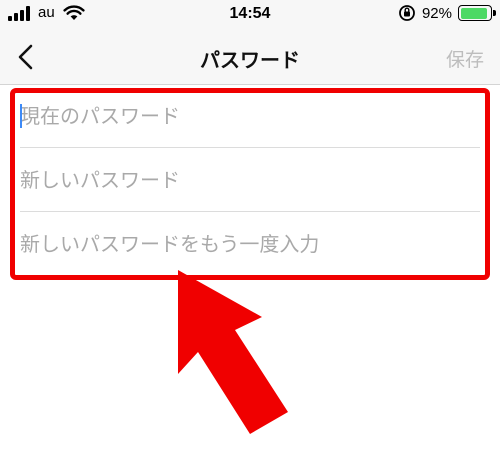  What do you see at coordinates (465, 58) in the screenshot?
I see `save-button: 保存` at bounding box center [465, 58].